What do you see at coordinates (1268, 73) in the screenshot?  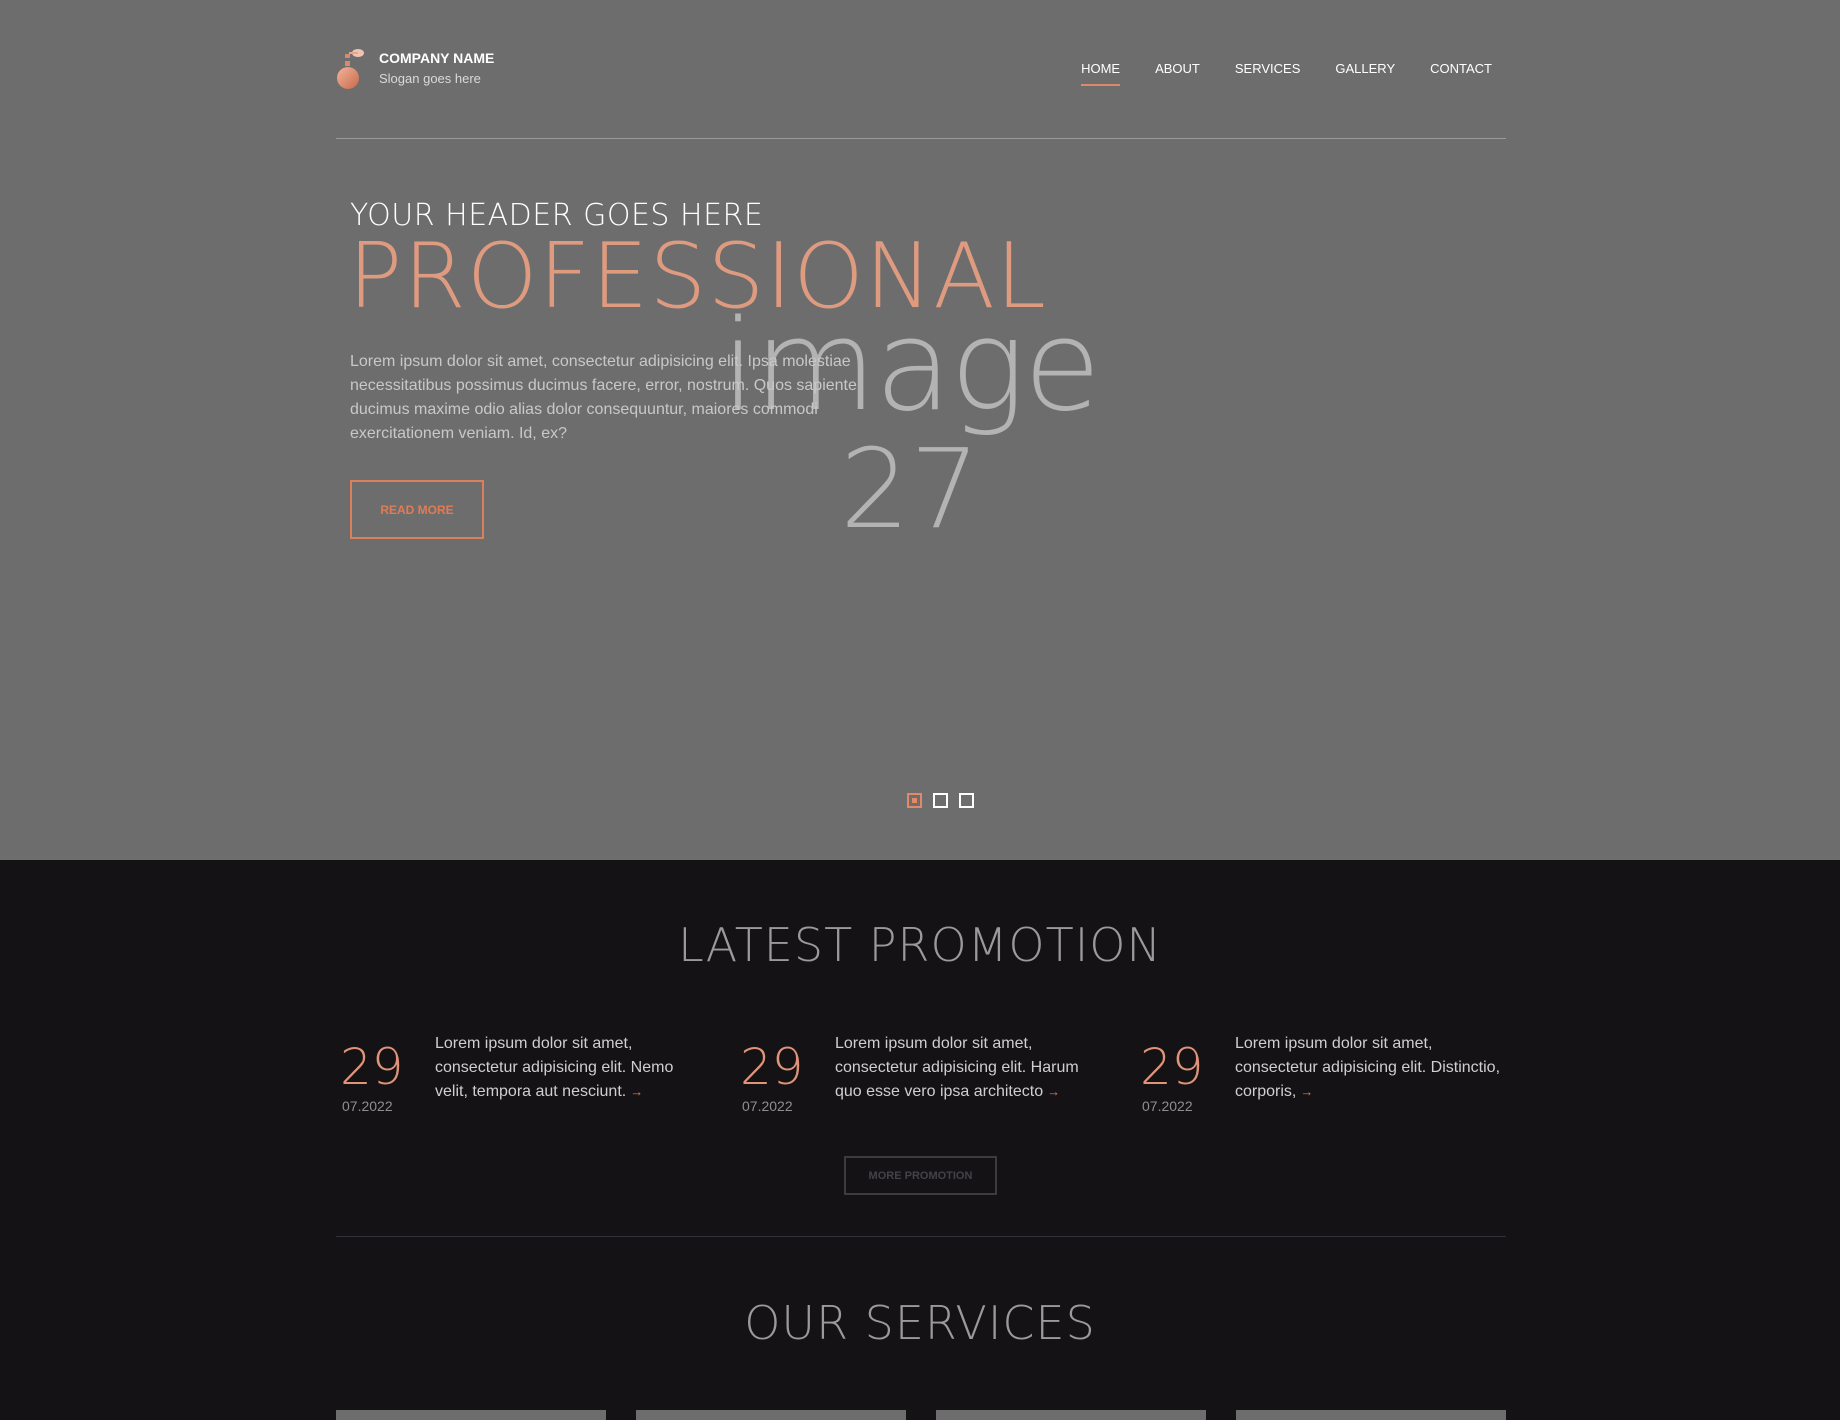 I see `nav-item-services: SERVICES` at bounding box center [1268, 73].